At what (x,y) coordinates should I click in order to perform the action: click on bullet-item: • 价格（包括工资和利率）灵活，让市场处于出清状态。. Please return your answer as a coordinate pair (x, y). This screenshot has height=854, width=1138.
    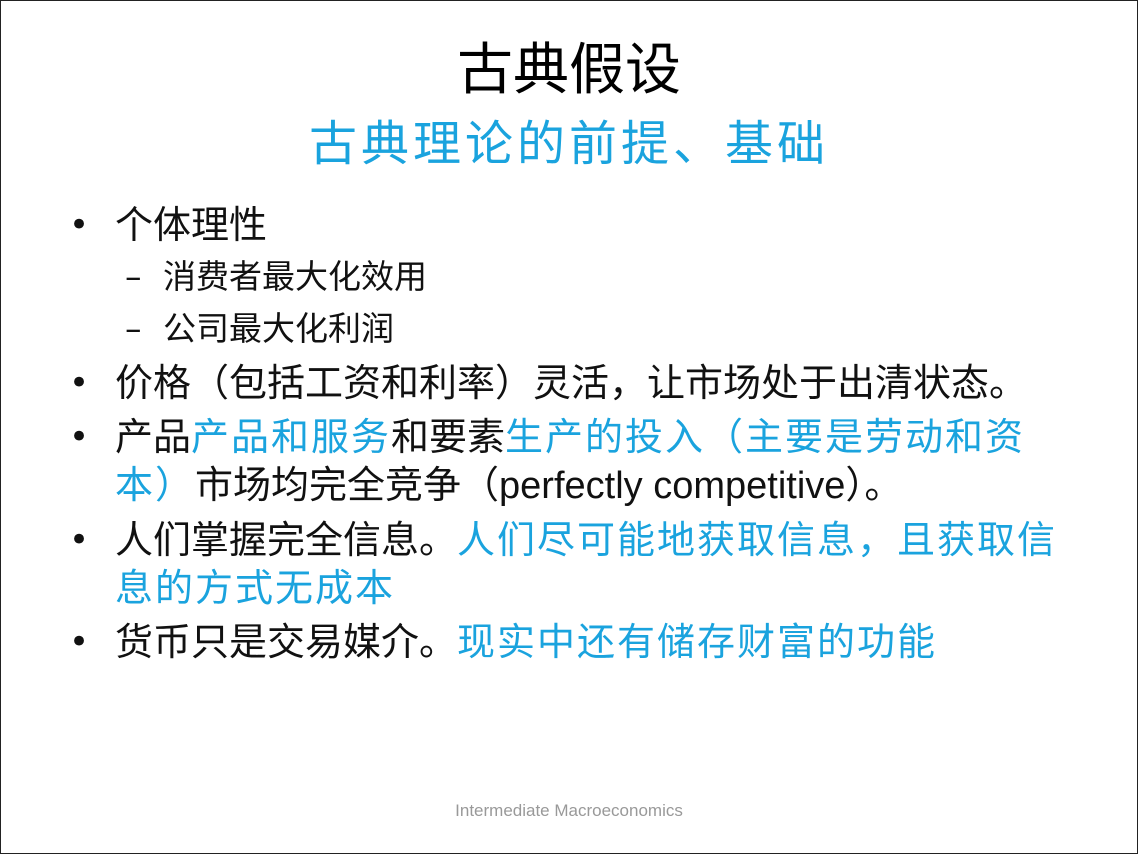
    Looking at the image, I should click on (565, 383).